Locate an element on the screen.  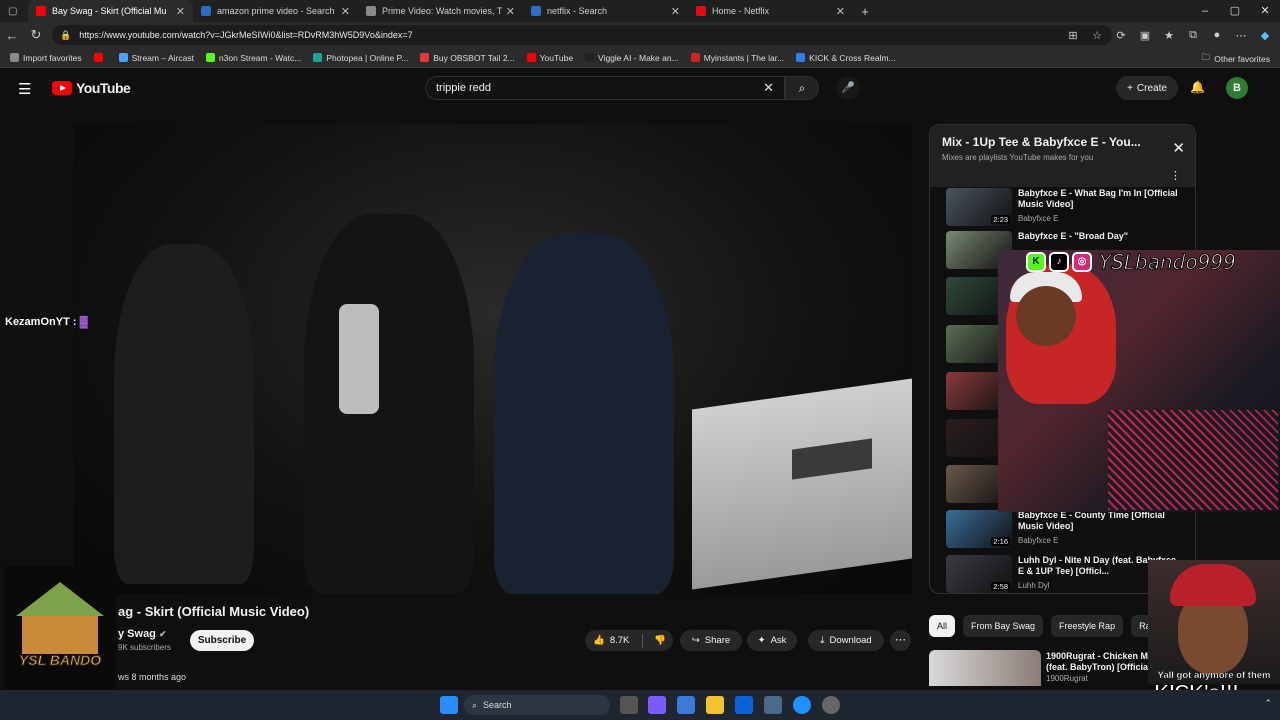
bookmark-item: Import favorites is located at coordinates (46, 58).